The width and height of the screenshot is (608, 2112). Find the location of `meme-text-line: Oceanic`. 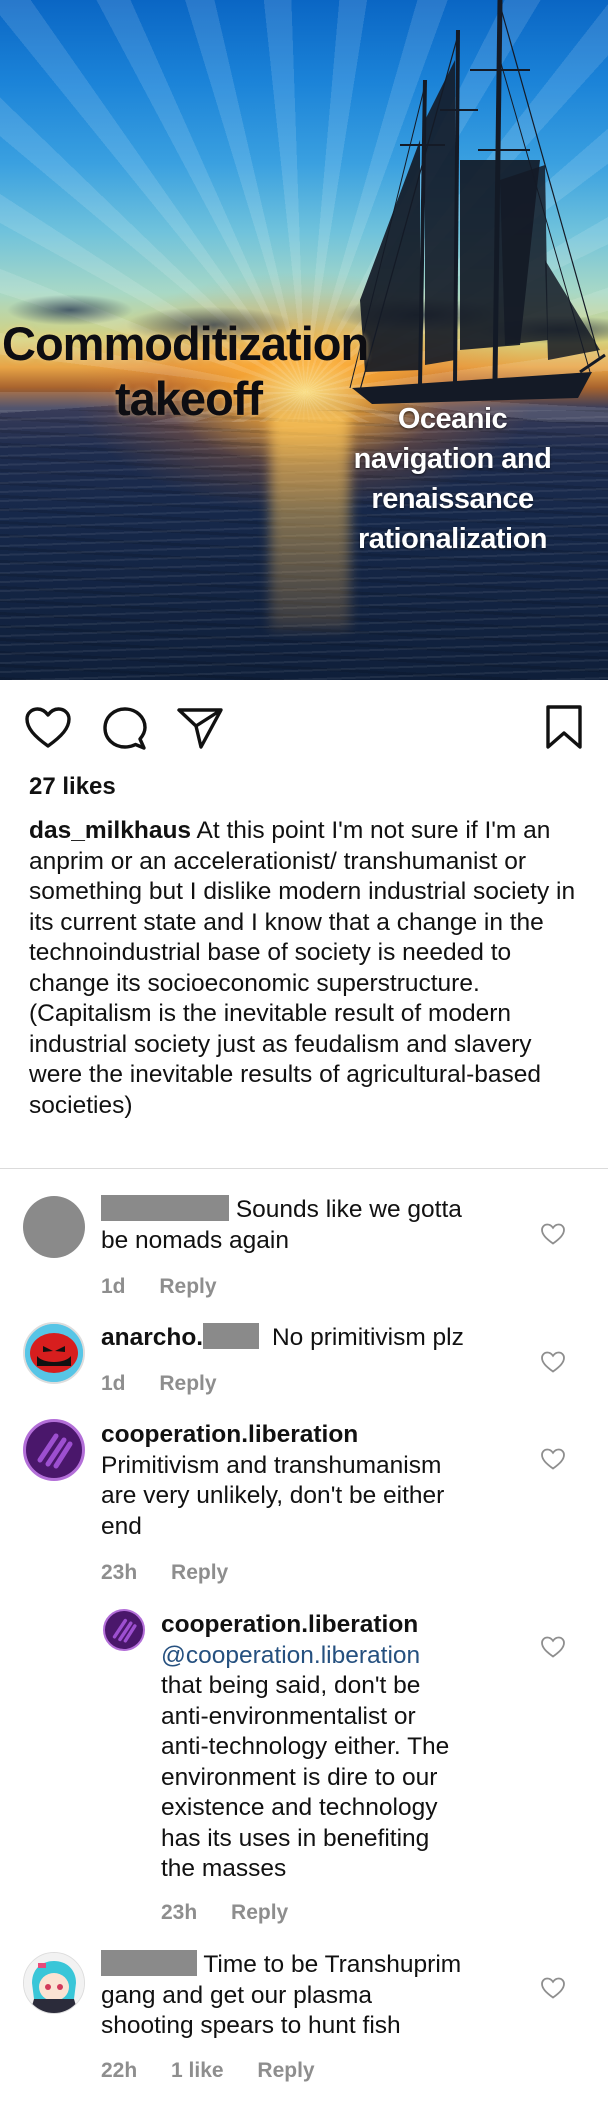

meme-text-line: Oceanic is located at coordinates (452, 419).